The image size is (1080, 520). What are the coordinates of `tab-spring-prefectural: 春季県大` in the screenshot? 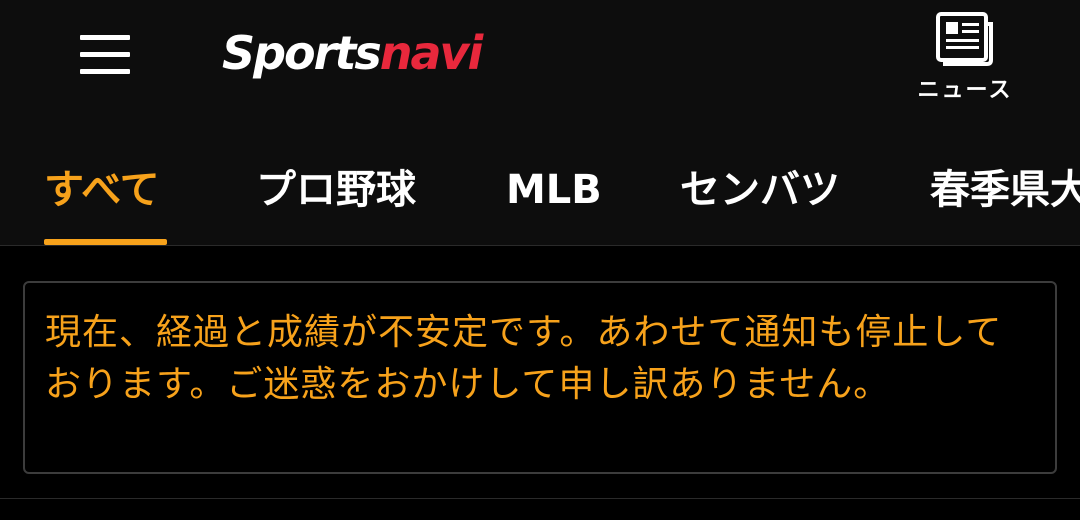 It's located at (1005, 193).